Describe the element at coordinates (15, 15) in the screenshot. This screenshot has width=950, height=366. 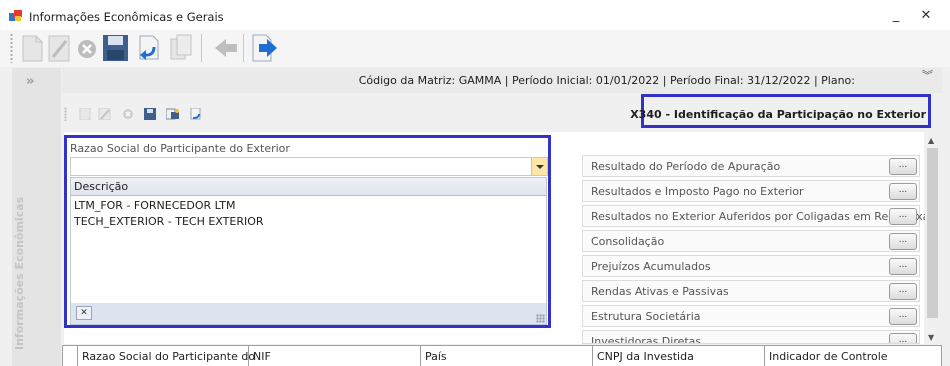
I see `app-icon` at that location.